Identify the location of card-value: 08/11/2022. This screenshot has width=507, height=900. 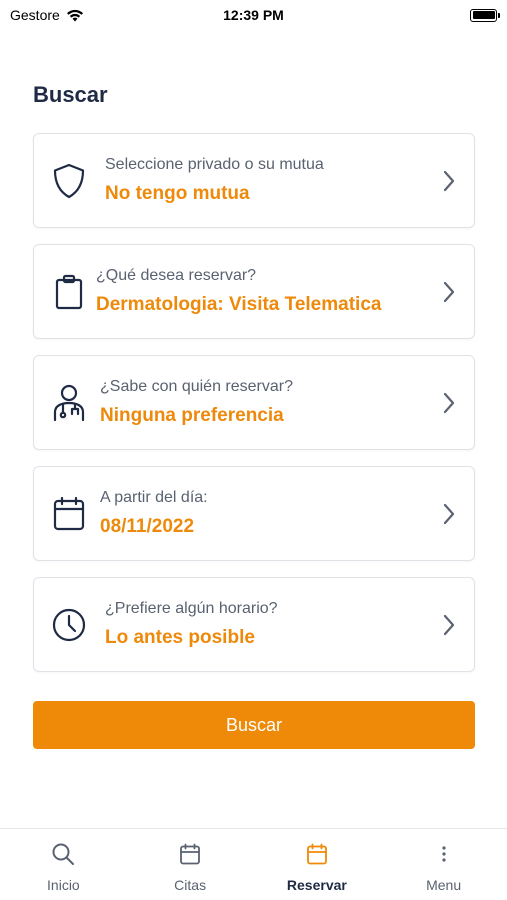
(147, 526).